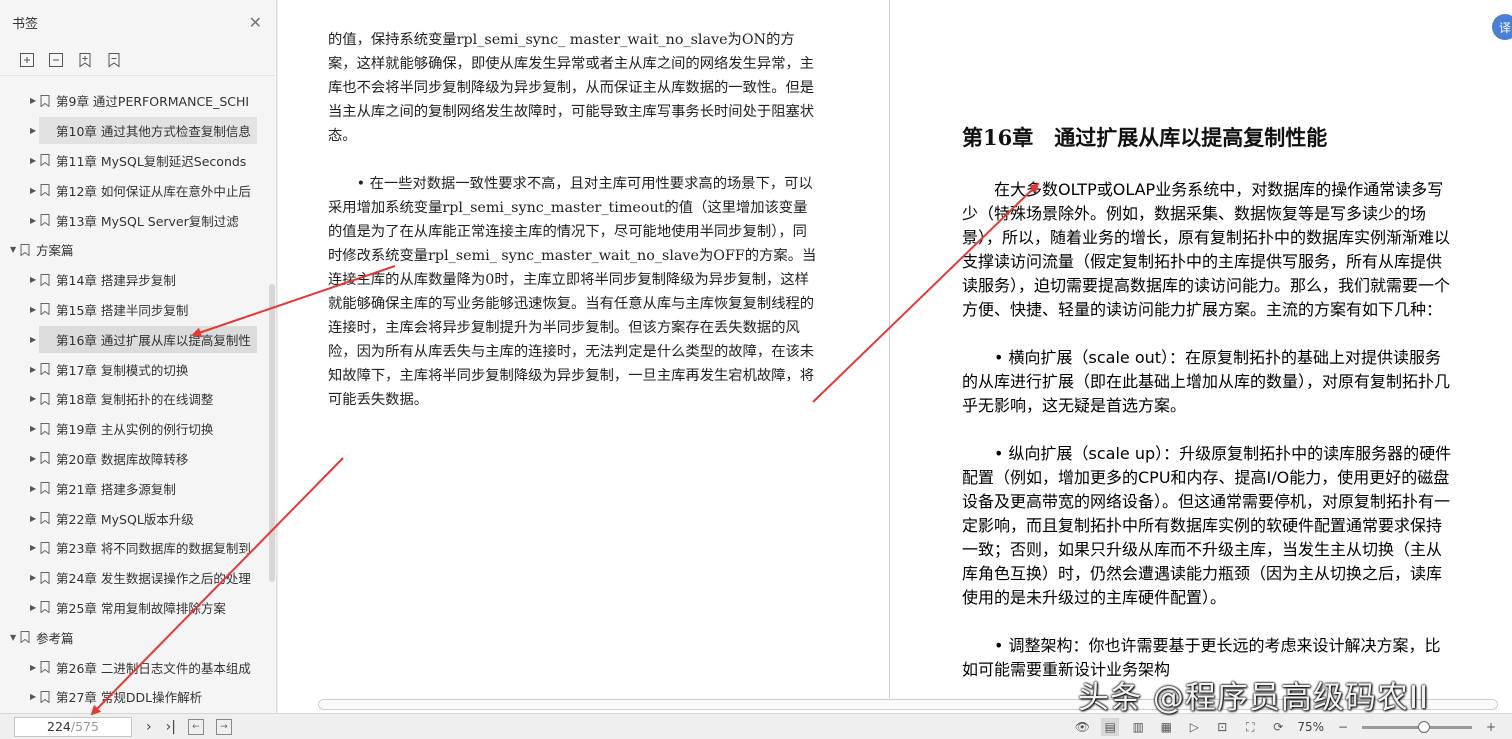  Describe the element at coordinates (55, 59) in the screenshot. I see `collapse-all-icon` at that location.